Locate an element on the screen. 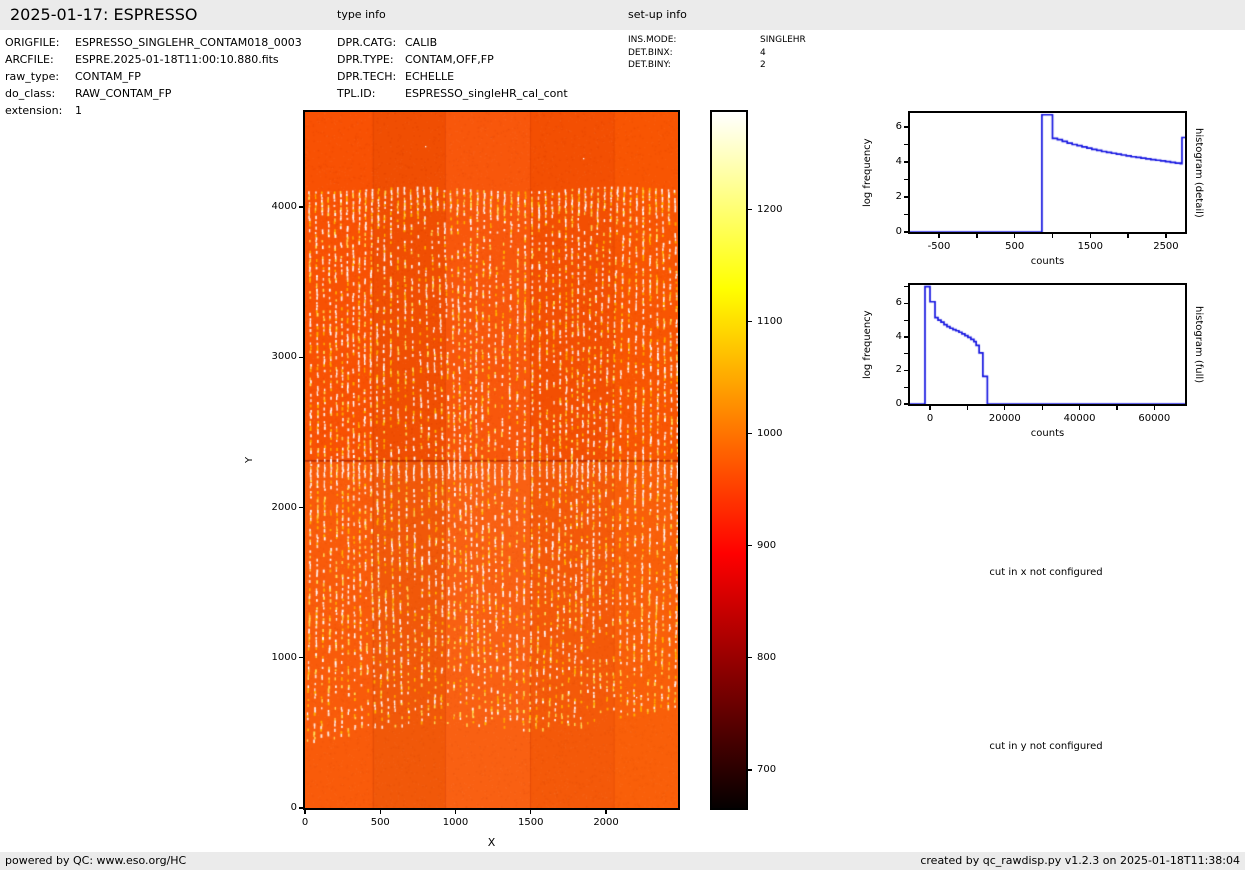  colorbar-tick-label: 800 is located at coordinates (767, 657).